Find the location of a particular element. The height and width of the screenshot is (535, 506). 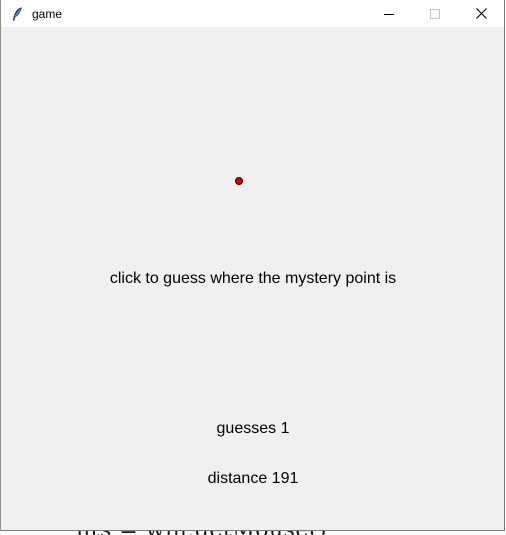

maximize-icon is located at coordinates (435, 13).